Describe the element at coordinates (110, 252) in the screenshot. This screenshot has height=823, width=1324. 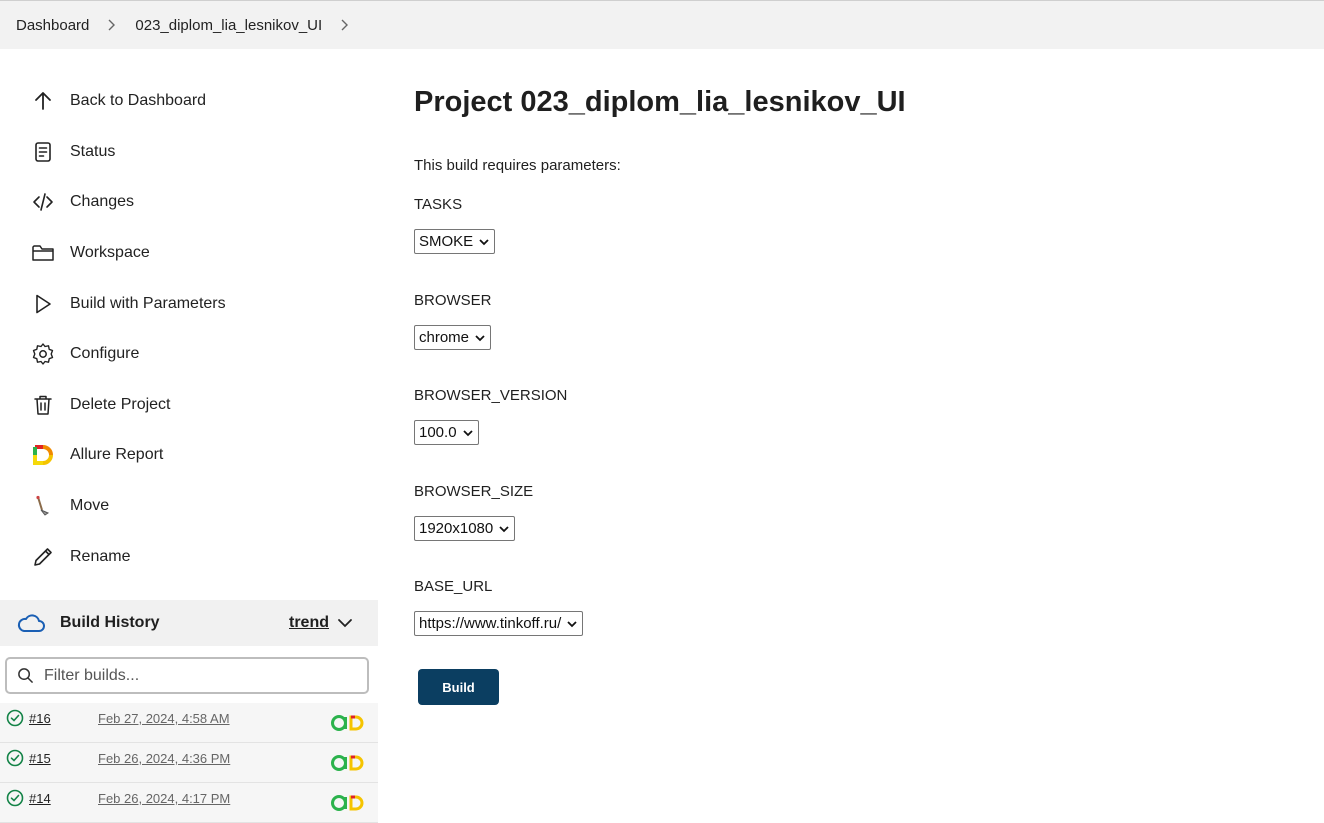
I see `nav-label: Workspace` at that location.